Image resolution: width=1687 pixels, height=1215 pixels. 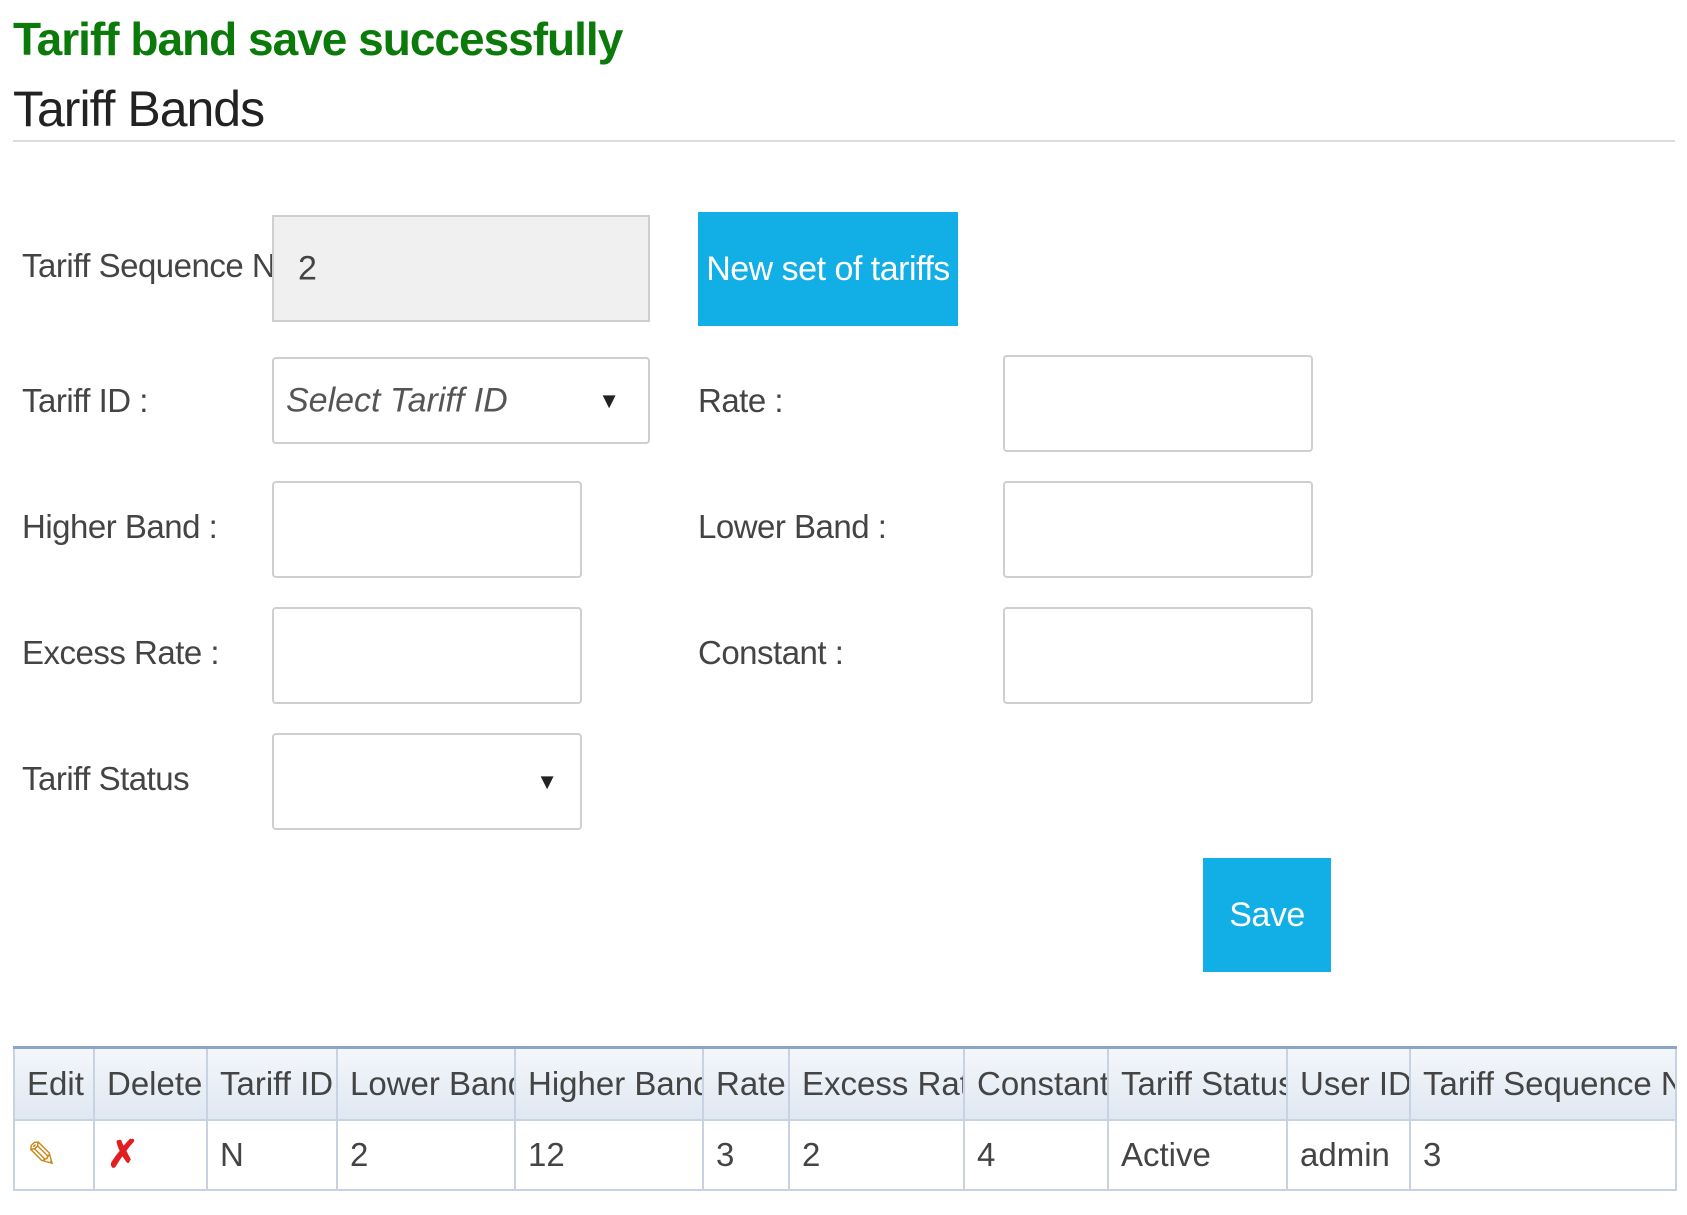 What do you see at coordinates (120, 526) in the screenshot?
I see `higher-band-label: Higher Band :` at bounding box center [120, 526].